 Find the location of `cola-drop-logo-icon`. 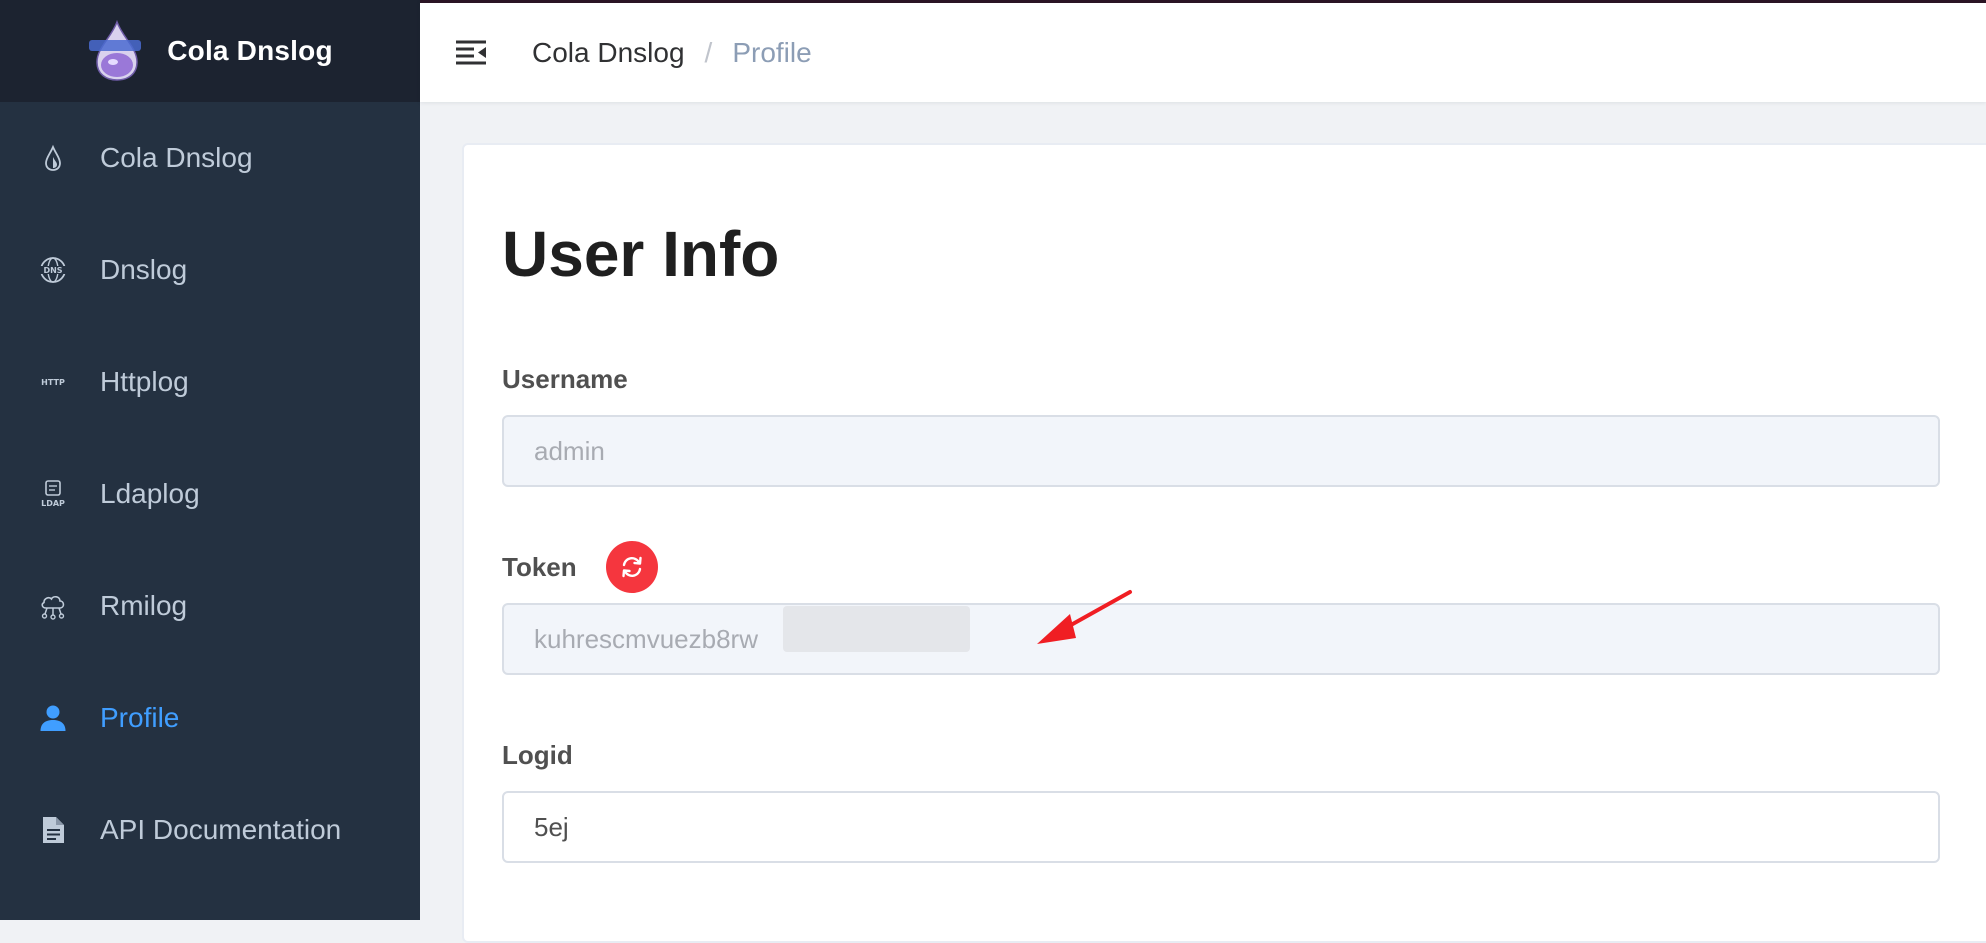

cola-drop-logo-icon is located at coordinates (115, 50).